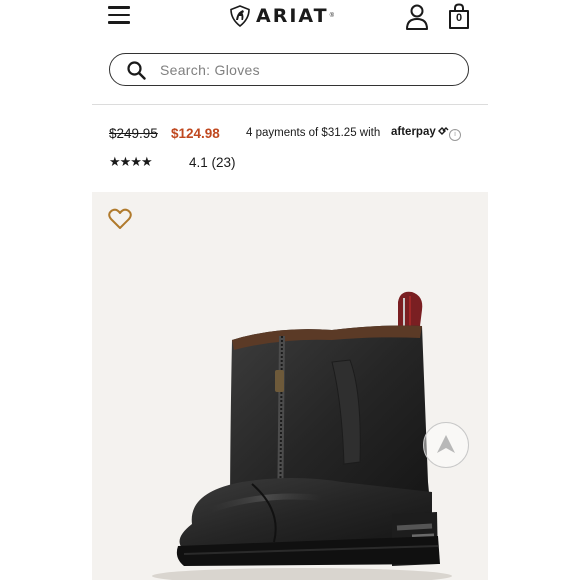  I want to click on original-price: $249.95, so click(133, 133).